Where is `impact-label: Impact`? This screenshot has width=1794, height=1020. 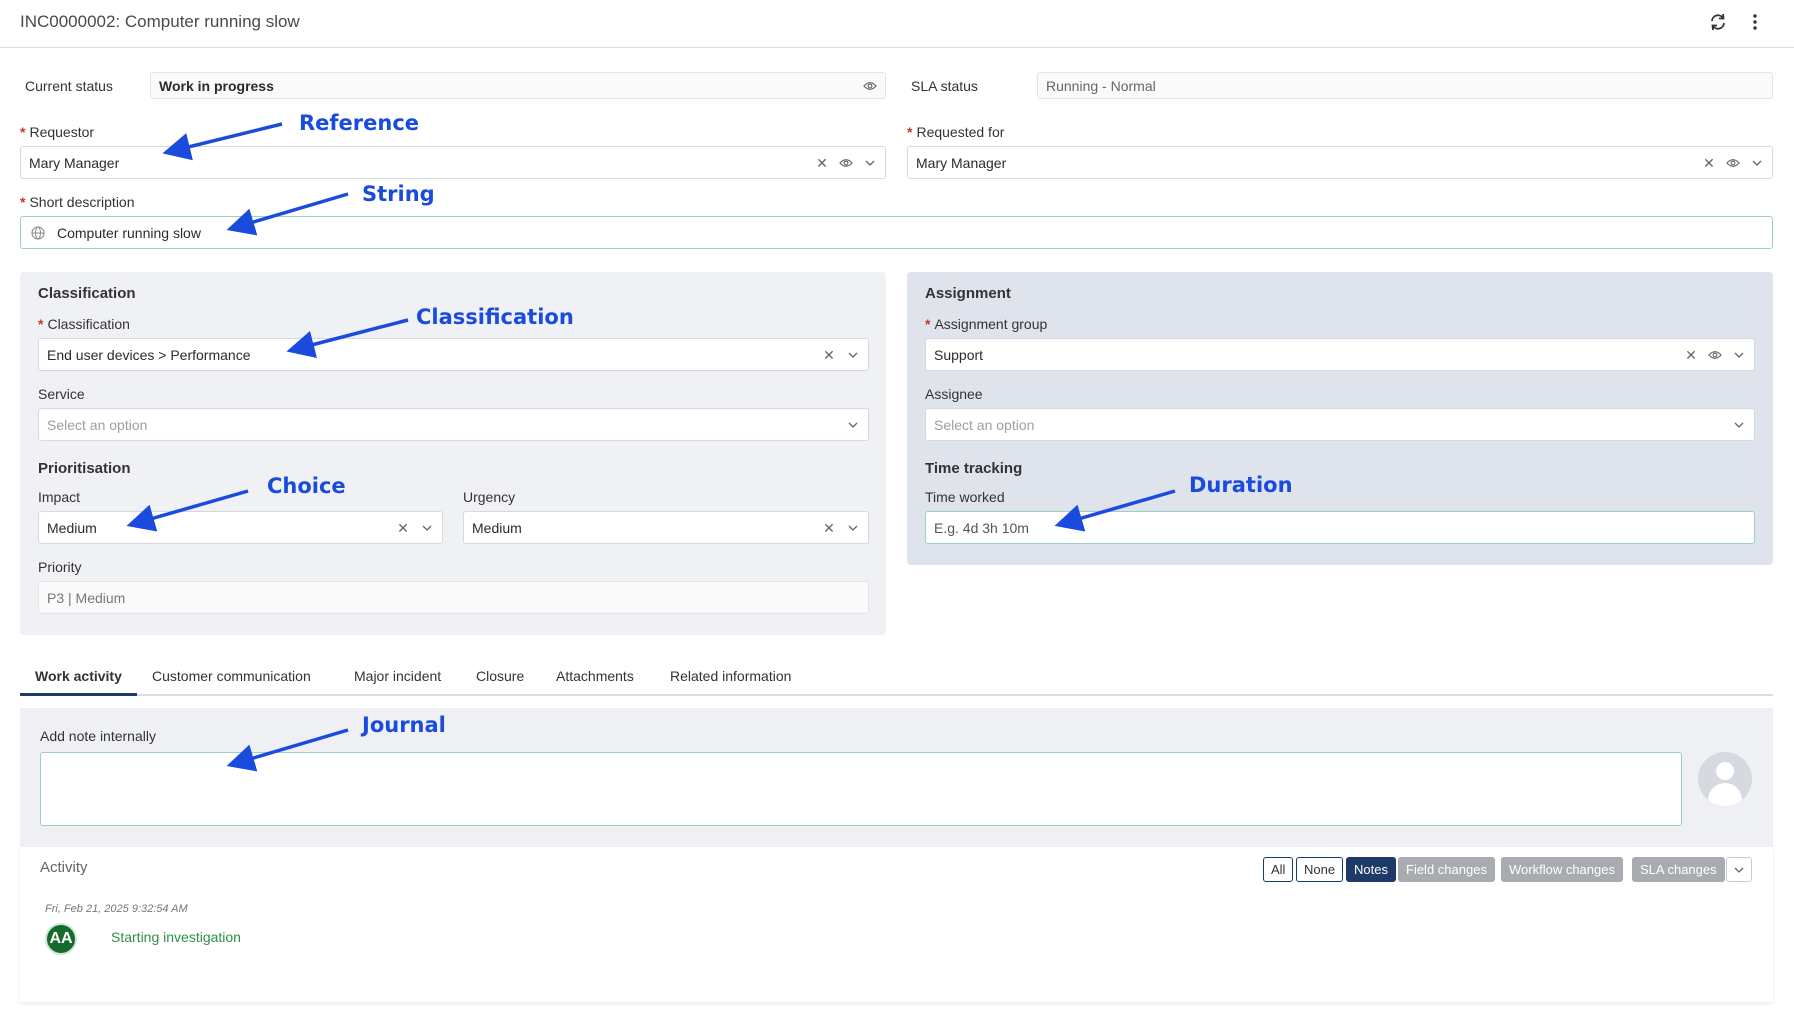
impact-label: Impact is located at coordinates (59, 497).